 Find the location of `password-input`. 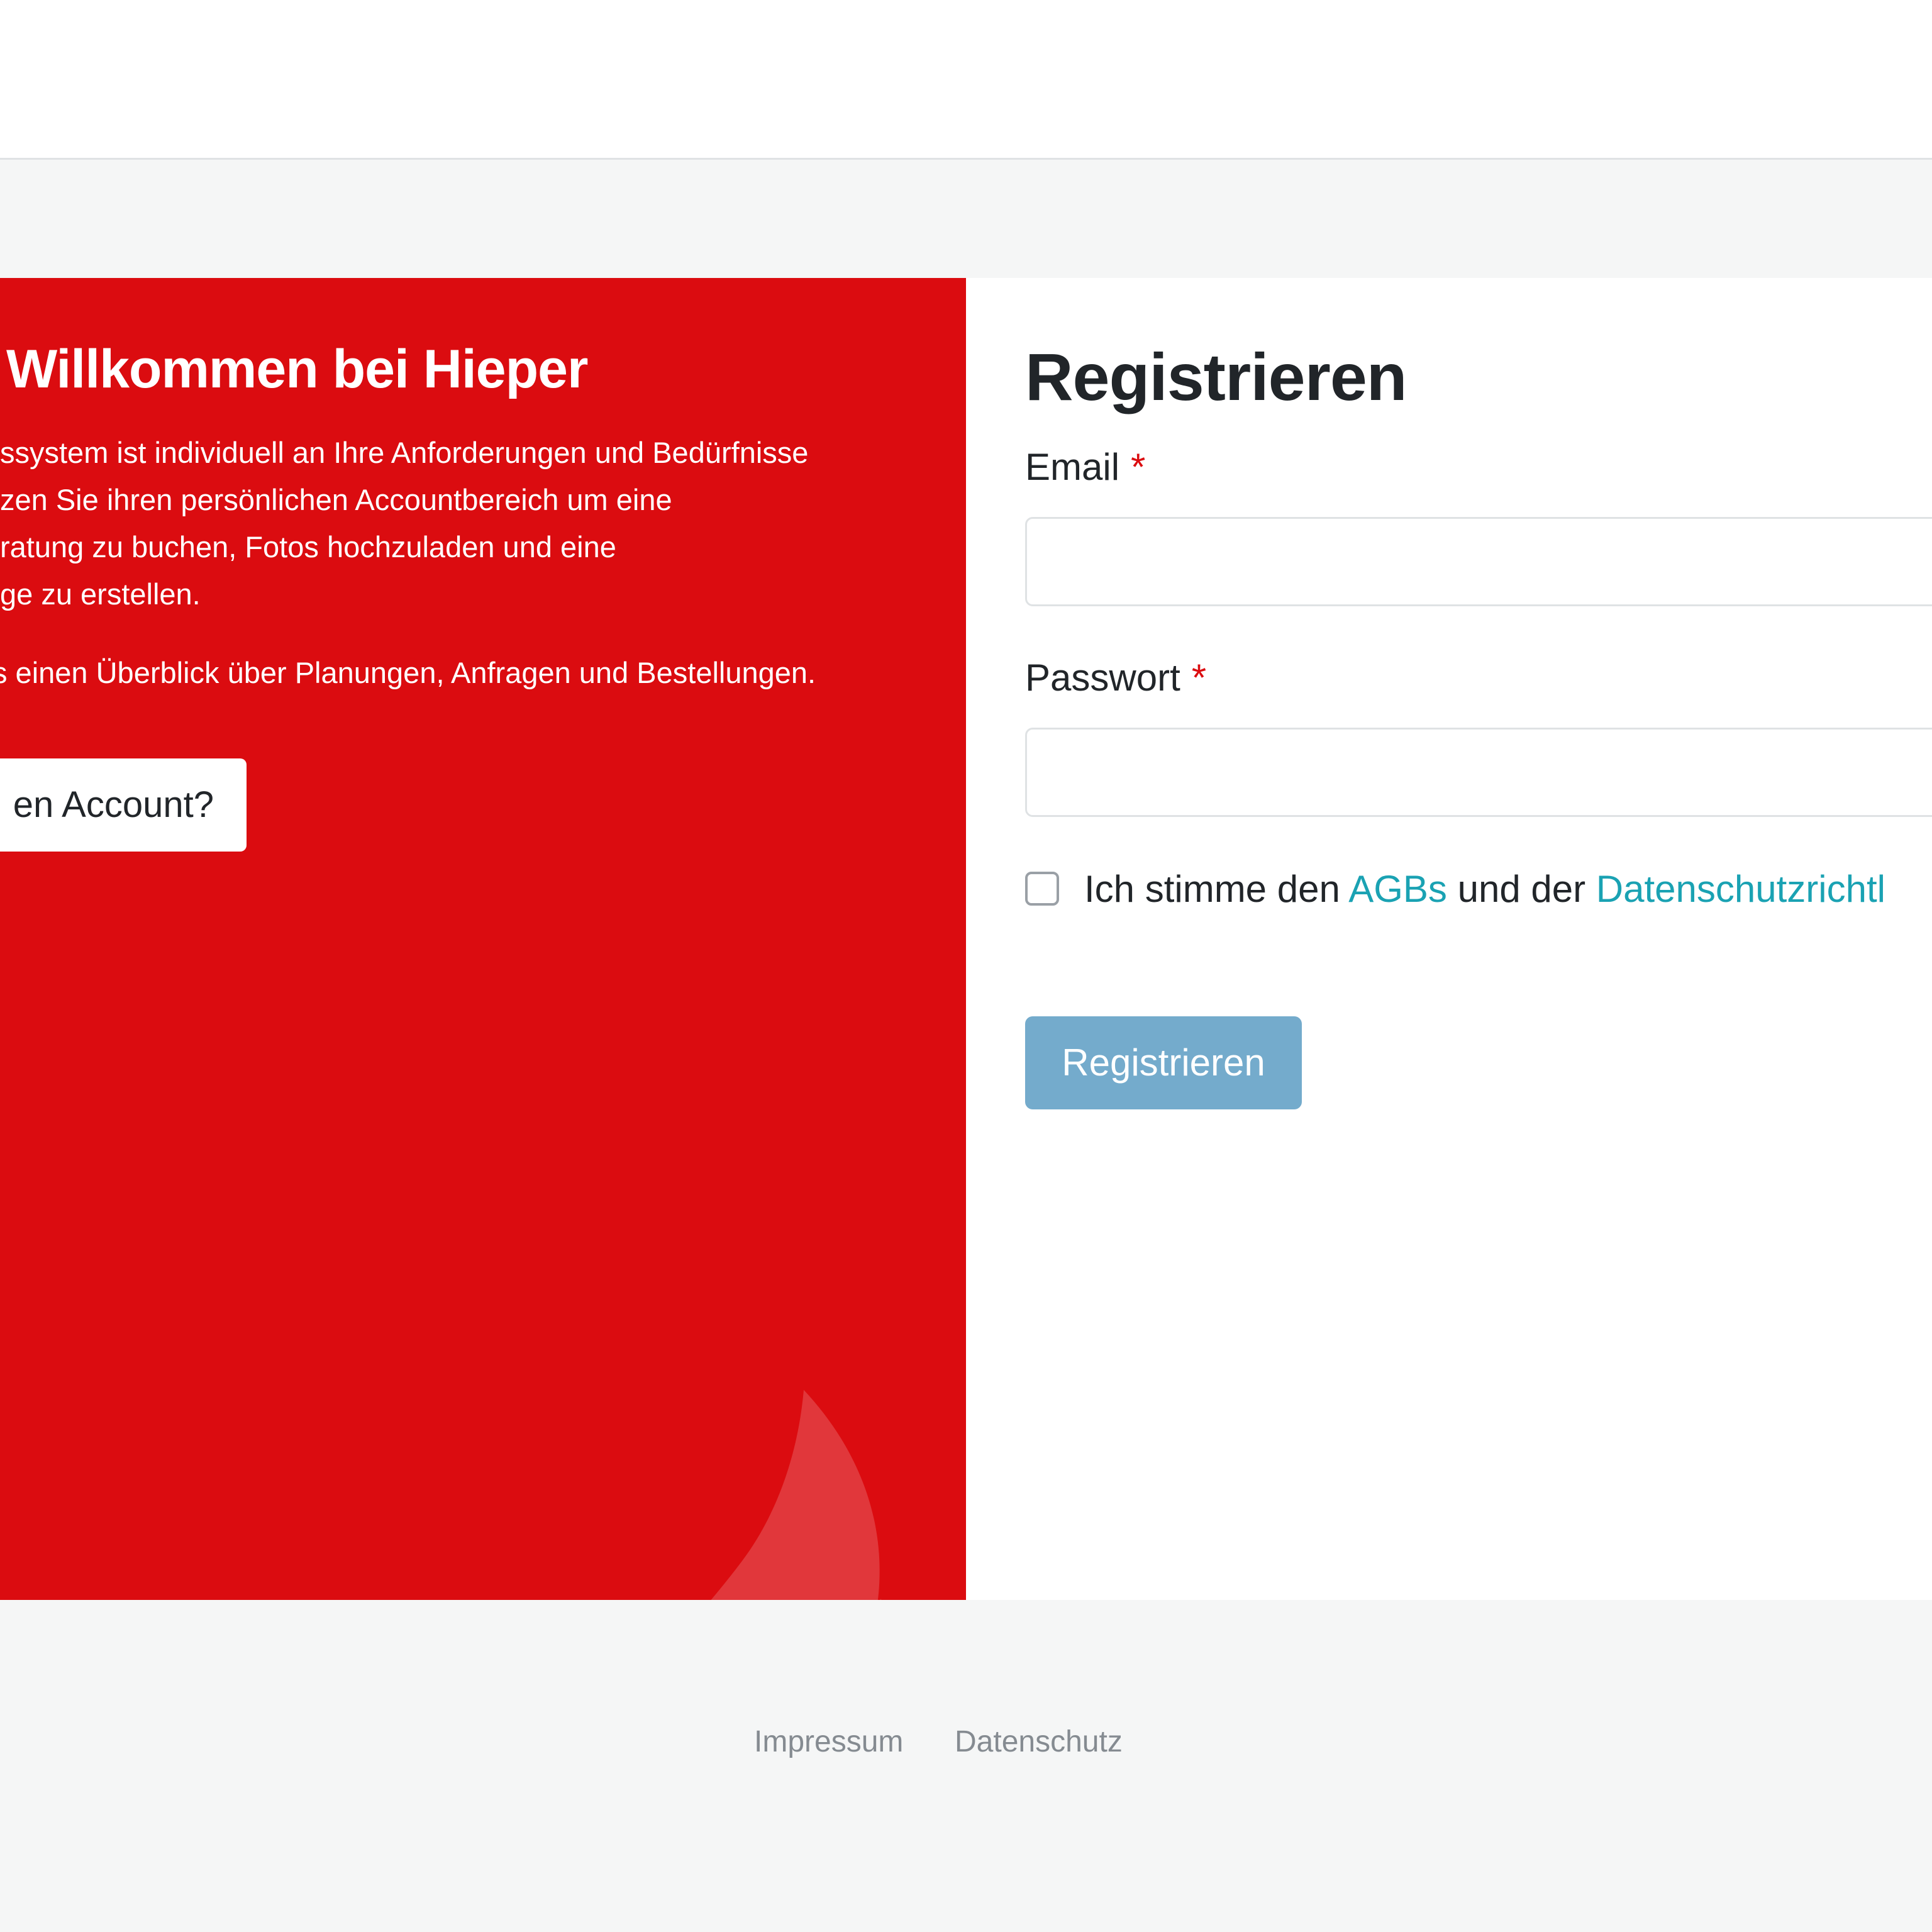

password-input is located at coordinates (1478, 772).